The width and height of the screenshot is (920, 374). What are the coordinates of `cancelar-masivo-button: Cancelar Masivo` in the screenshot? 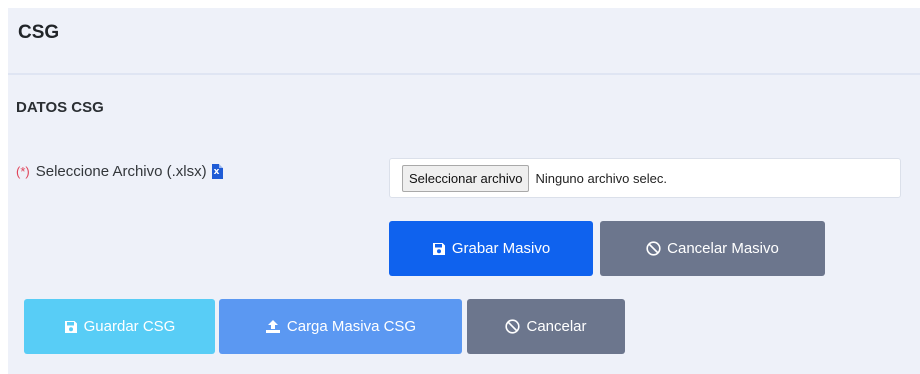 It's located at (712, 248).